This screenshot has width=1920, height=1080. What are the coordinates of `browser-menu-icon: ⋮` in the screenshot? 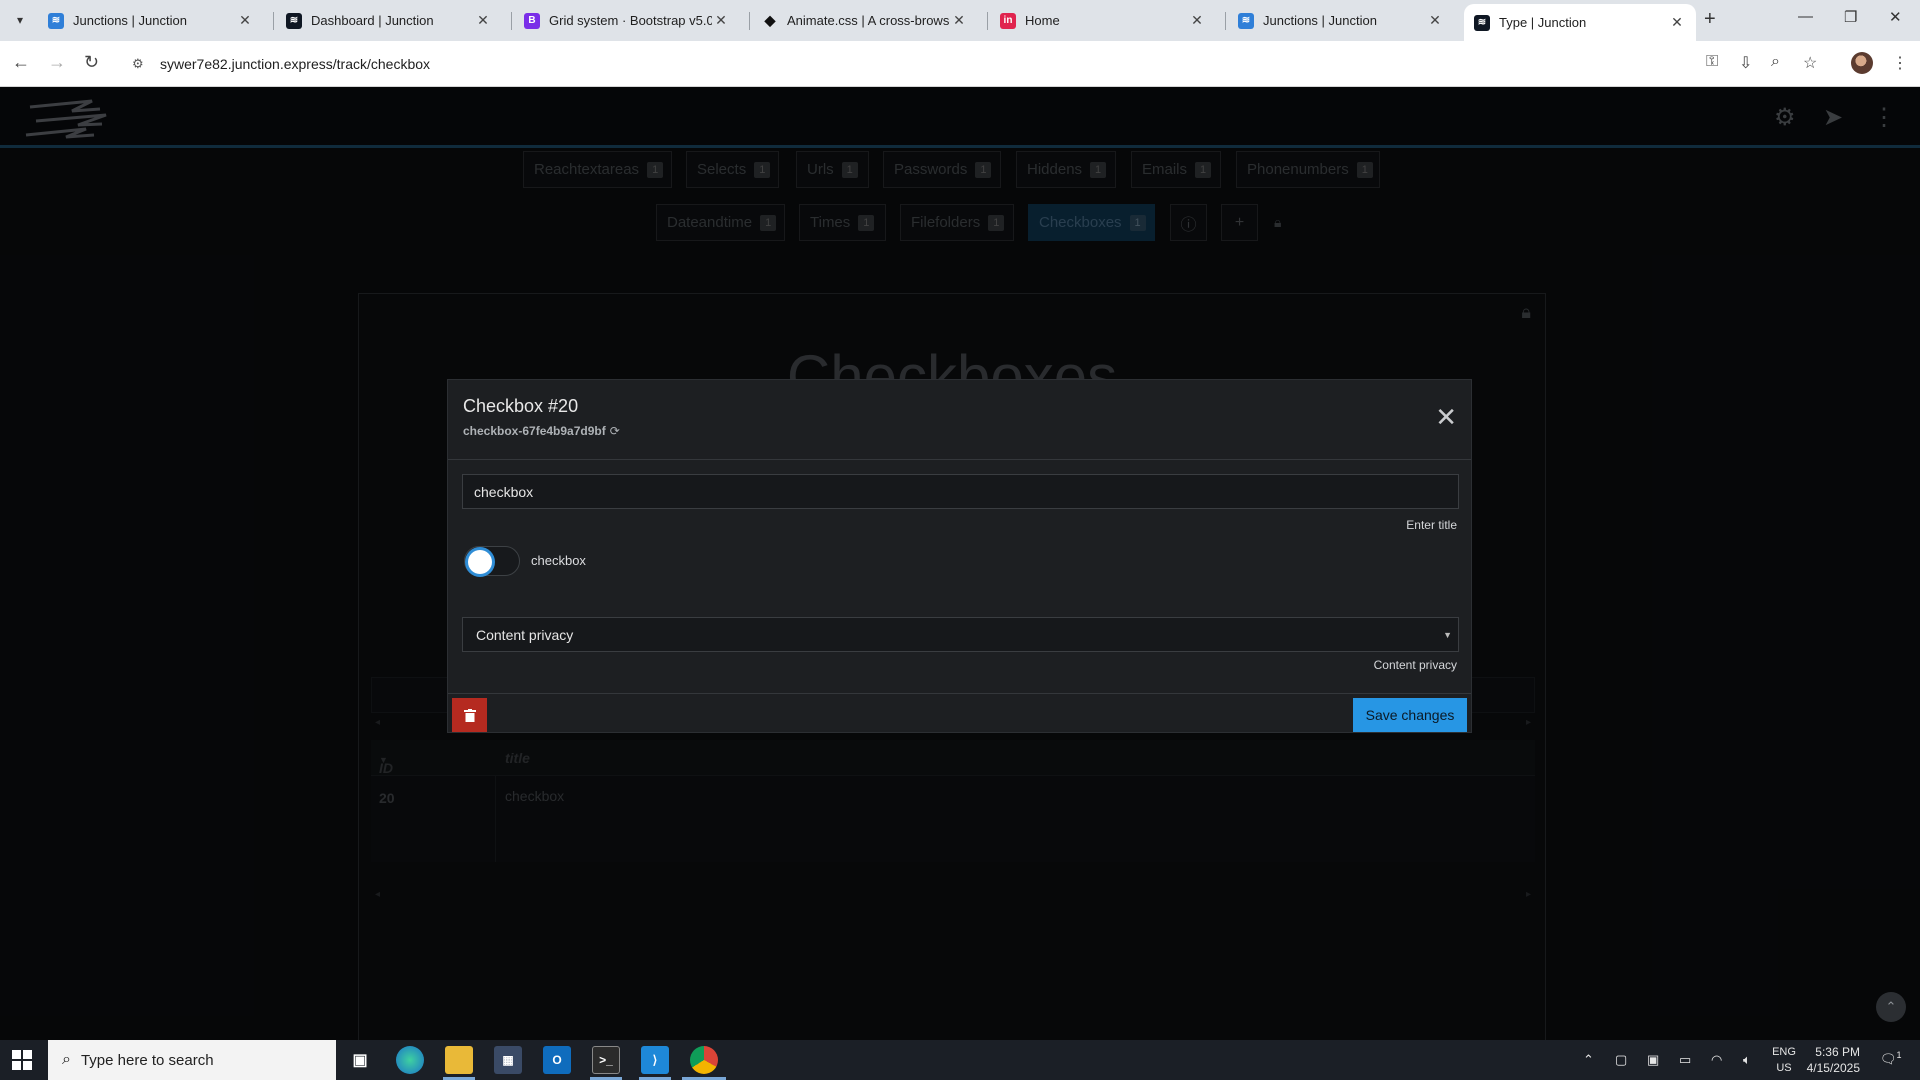 It's located at (1900, 63).